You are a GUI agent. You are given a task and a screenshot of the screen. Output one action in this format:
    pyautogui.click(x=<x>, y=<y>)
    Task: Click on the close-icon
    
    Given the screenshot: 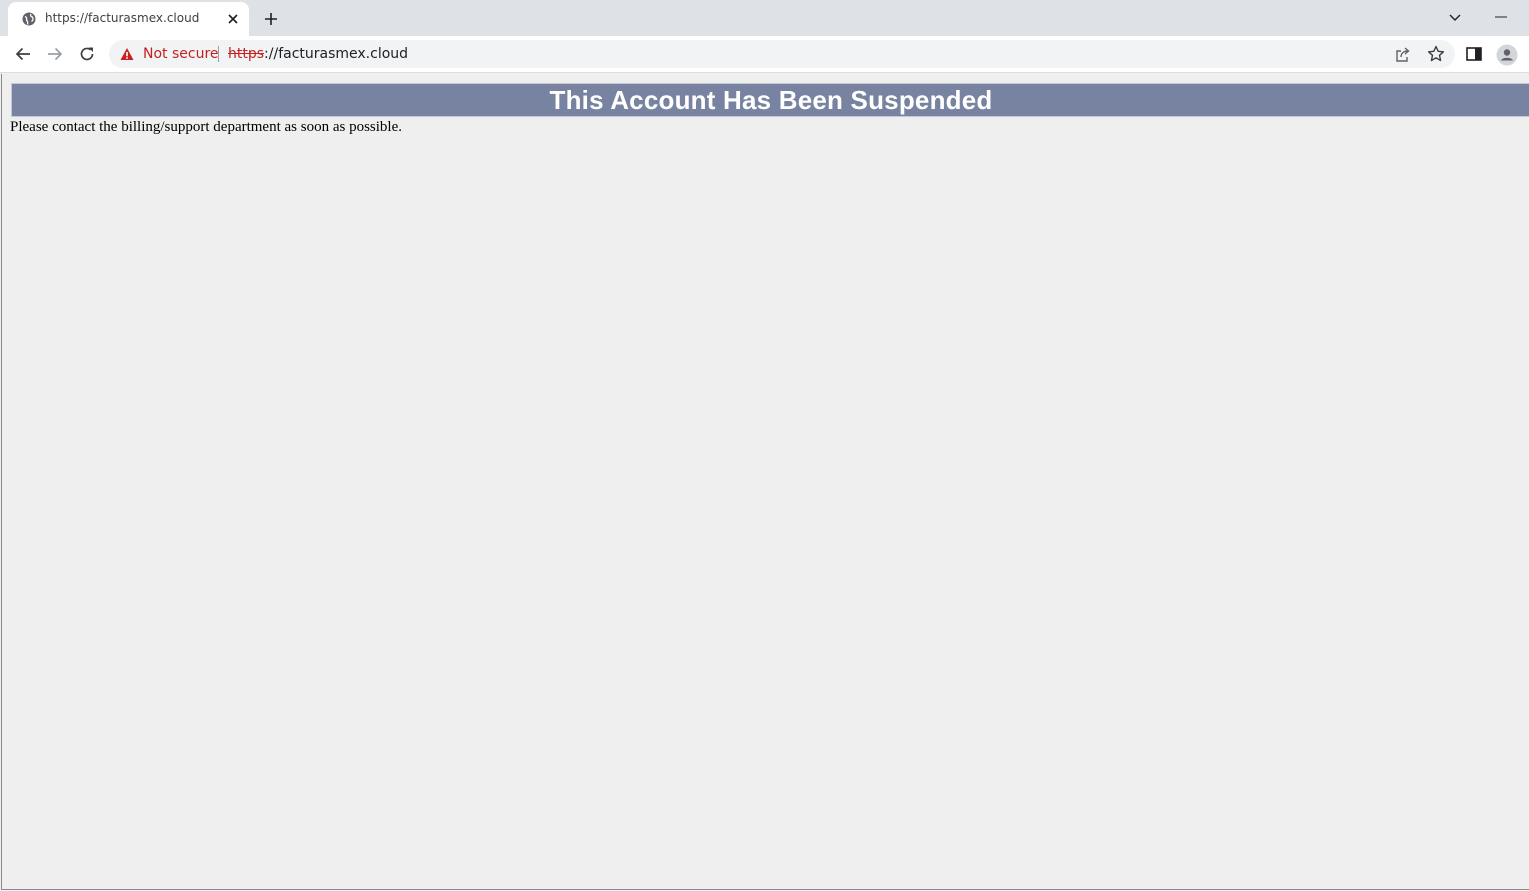 What is the action you would take?
    pyautogui.click(x=233, y=19)
    